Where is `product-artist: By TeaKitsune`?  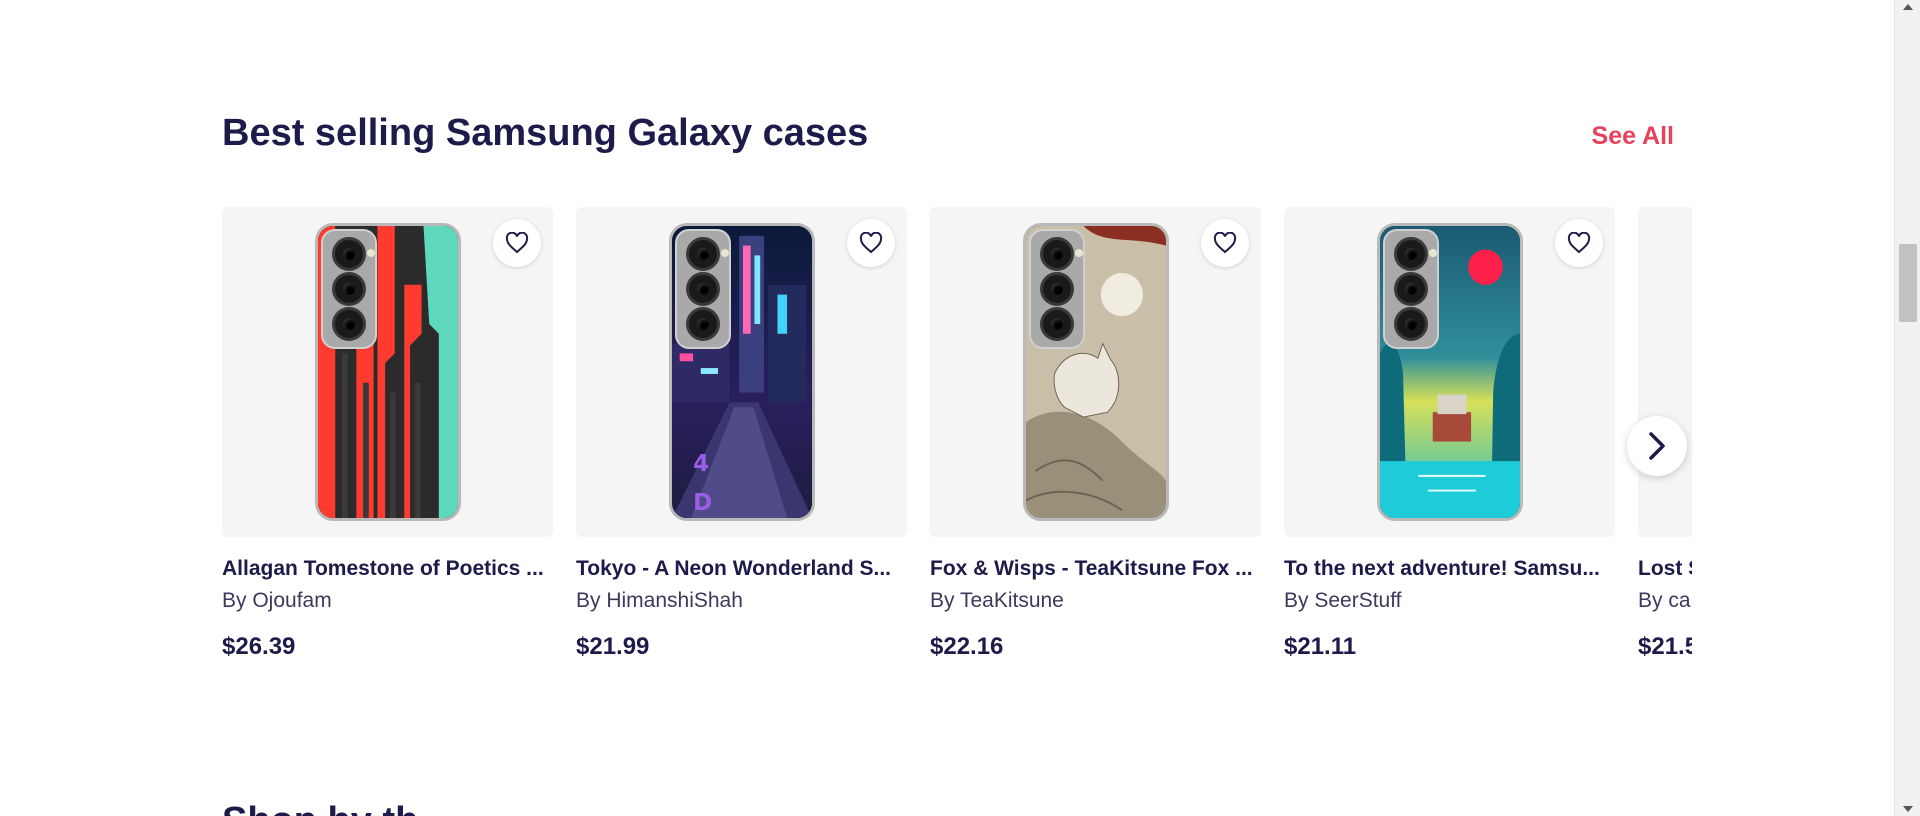 product-artist: By TeaKitsune is located at coordinates (1095, 601).